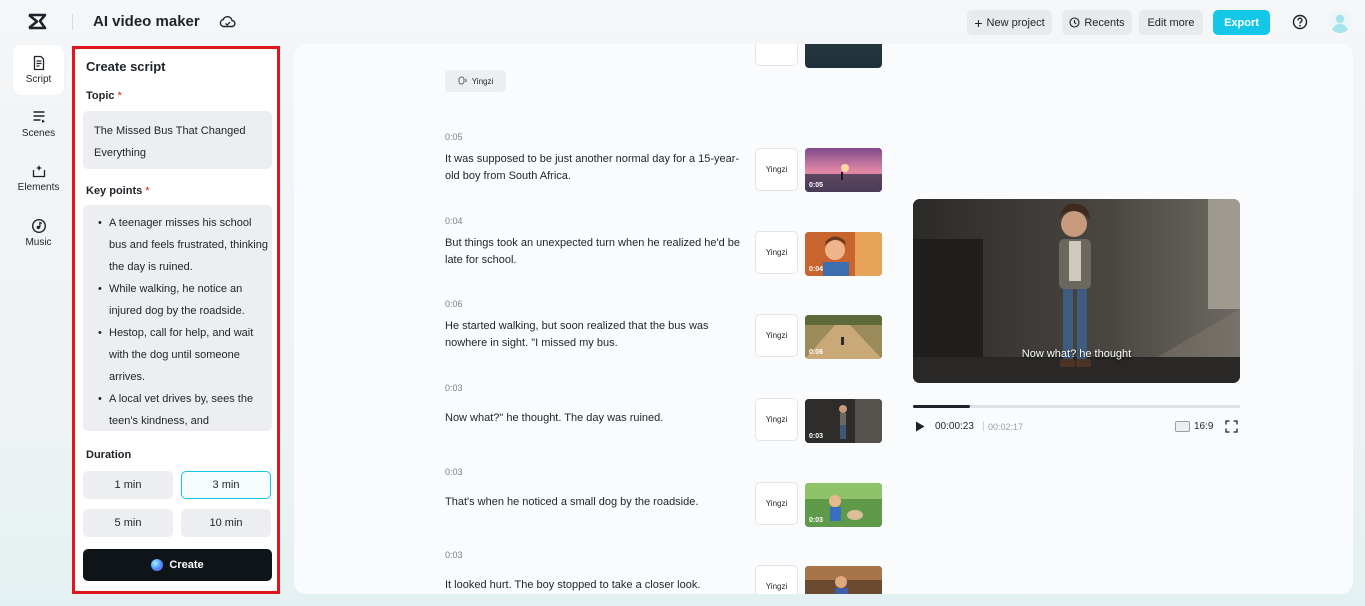 The height and width of the screenshot is (606, 1365). What do you see at coordinates (482, 81) in the screenshot?
I see `voice-chip-label: Yingzi` at bounding box center [482, 81].